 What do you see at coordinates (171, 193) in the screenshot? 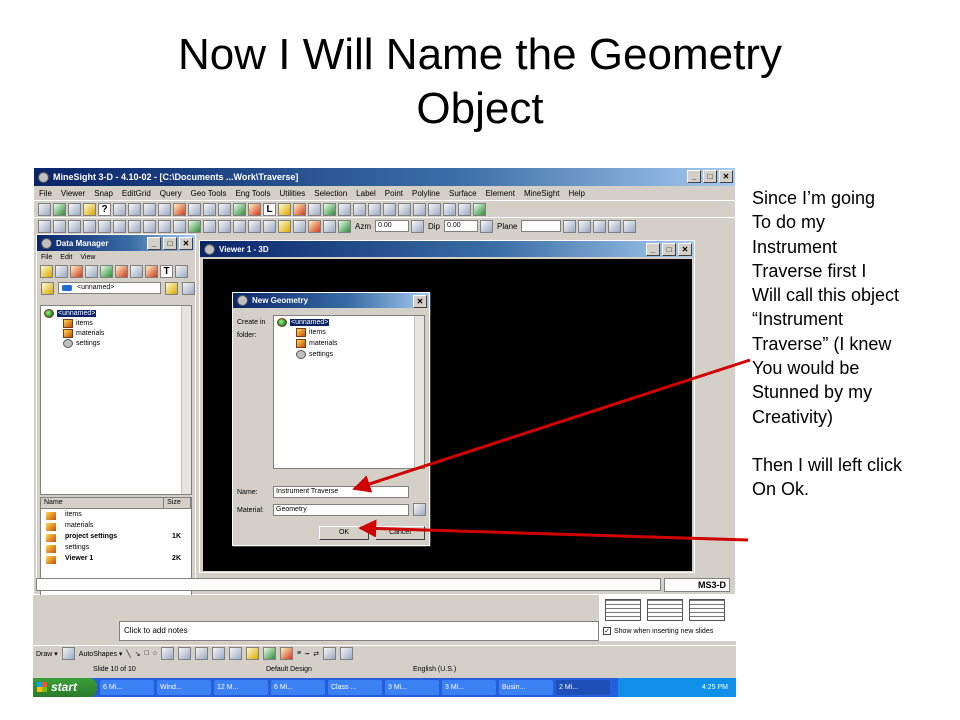
I see `menu-query: Query` at bounding box center [171, 193].